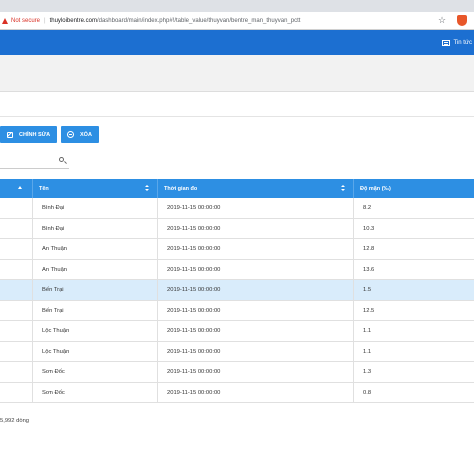  I want to click on page-header, so click(237, 73).